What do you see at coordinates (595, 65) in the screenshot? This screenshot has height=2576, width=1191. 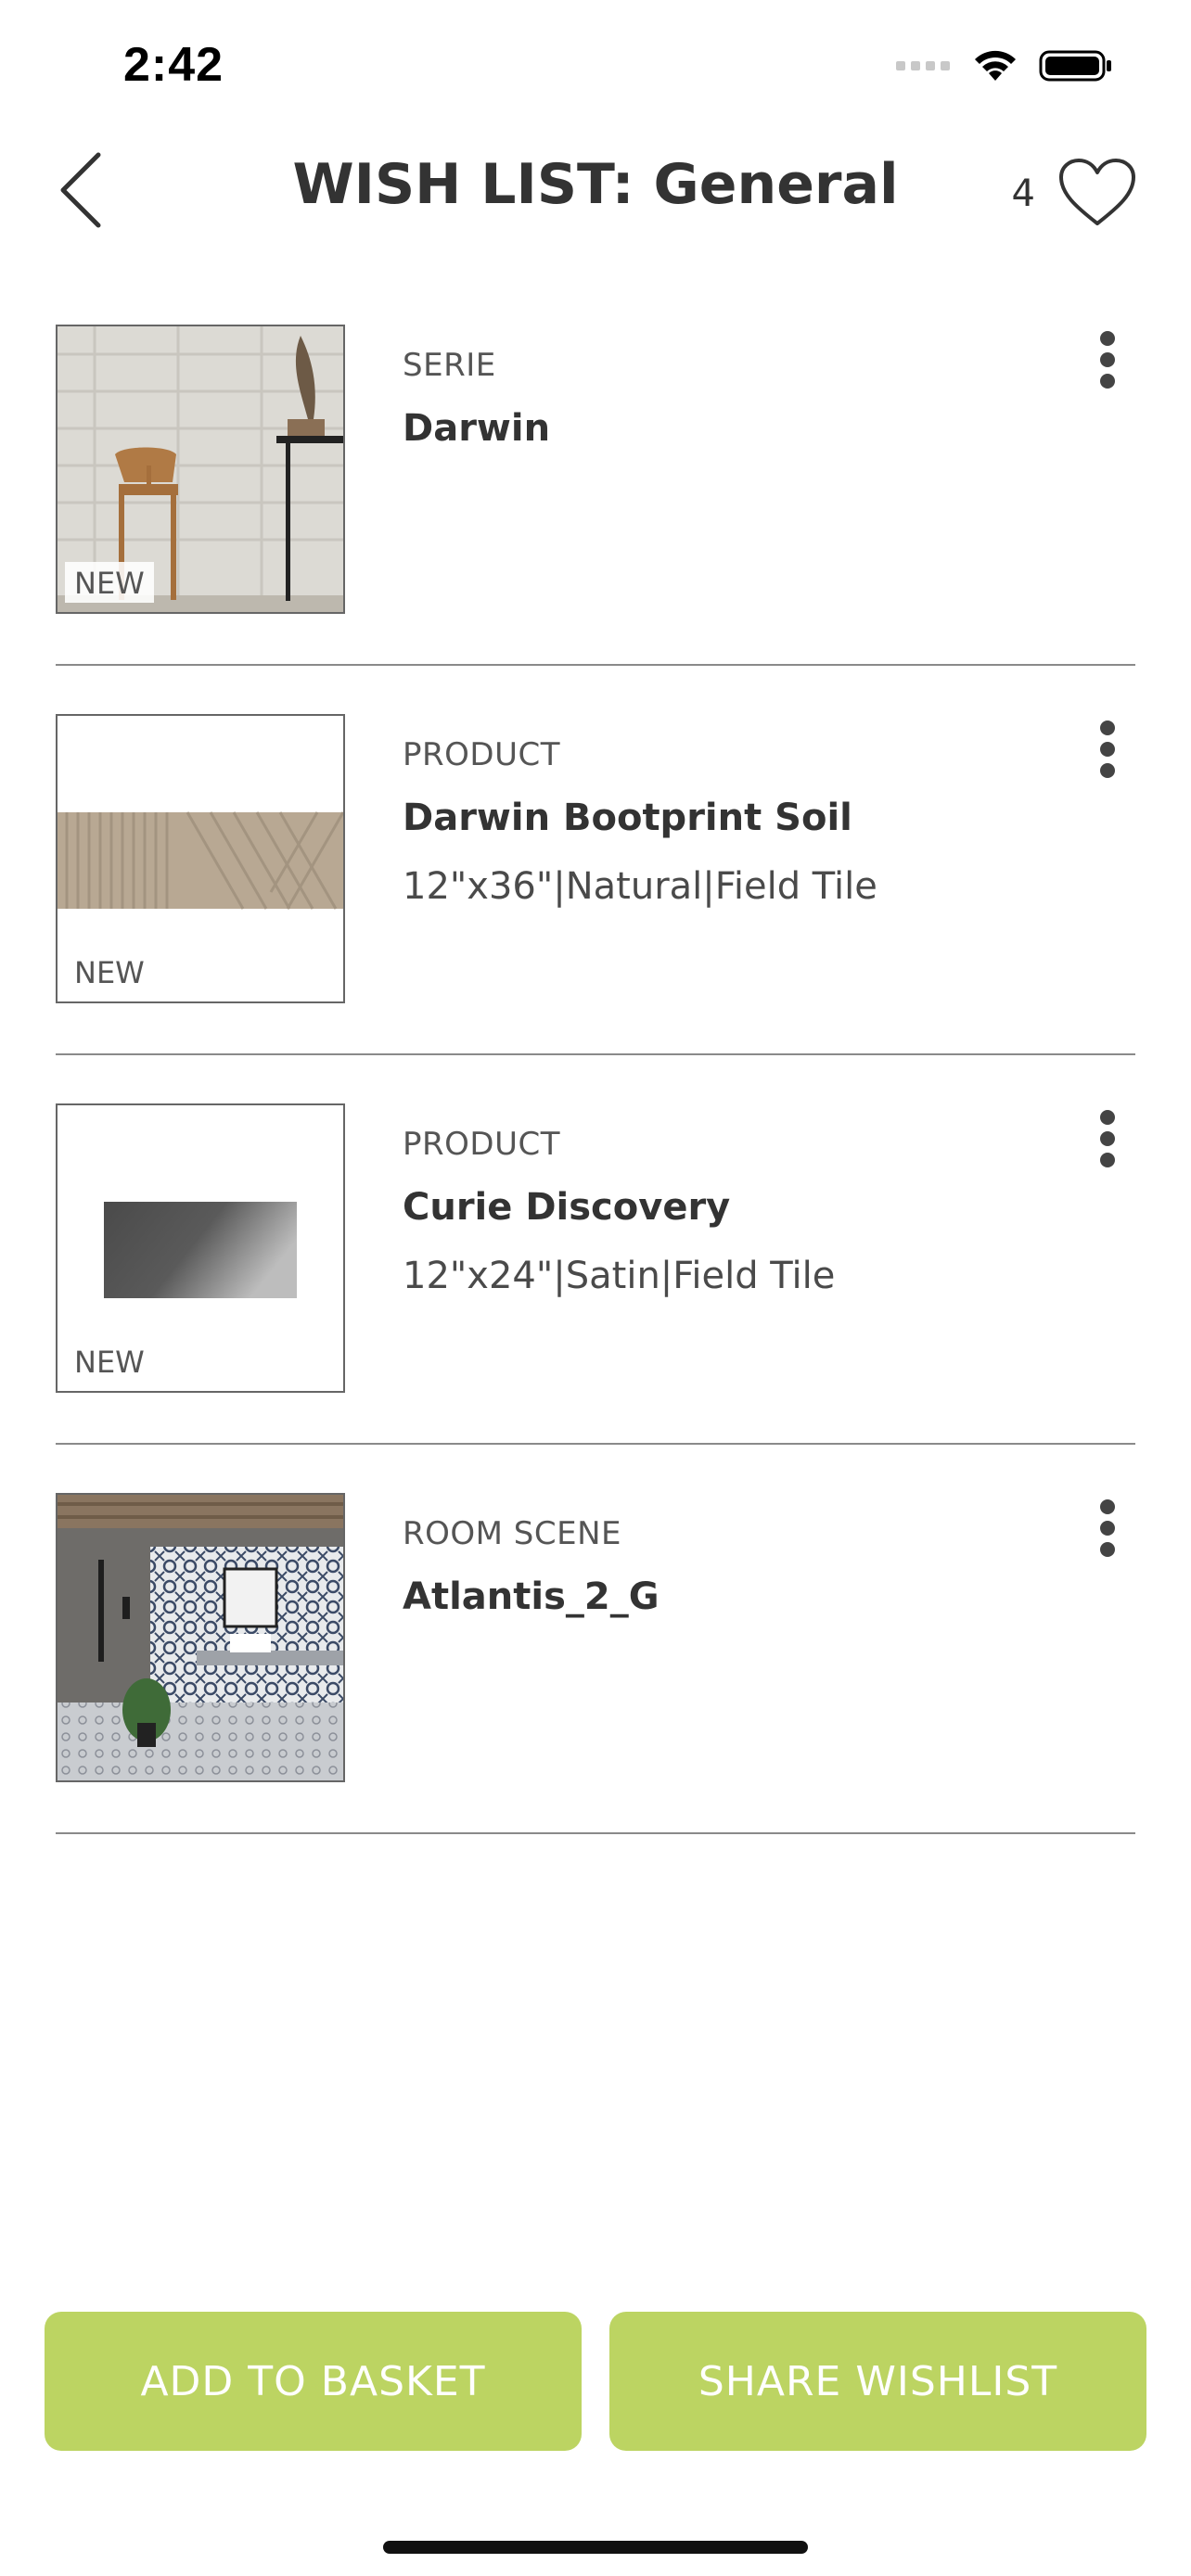 I see `status-bar: 2:42` at bounding box center [595, 65].